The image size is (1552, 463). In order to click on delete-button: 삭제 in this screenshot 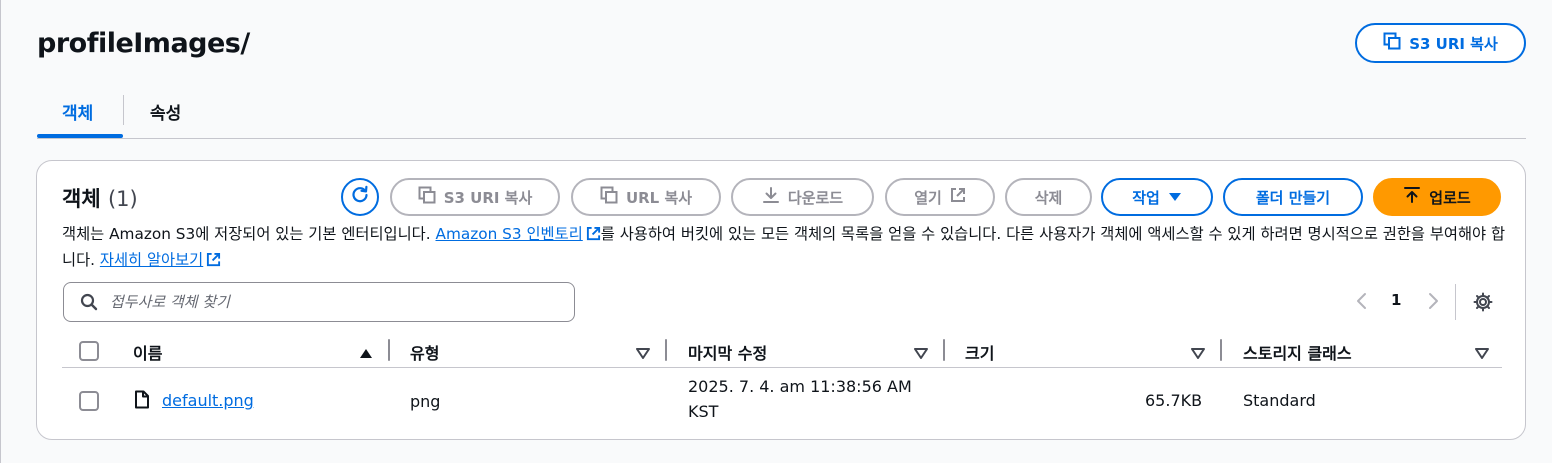, I will do `click(1048, 197)`.